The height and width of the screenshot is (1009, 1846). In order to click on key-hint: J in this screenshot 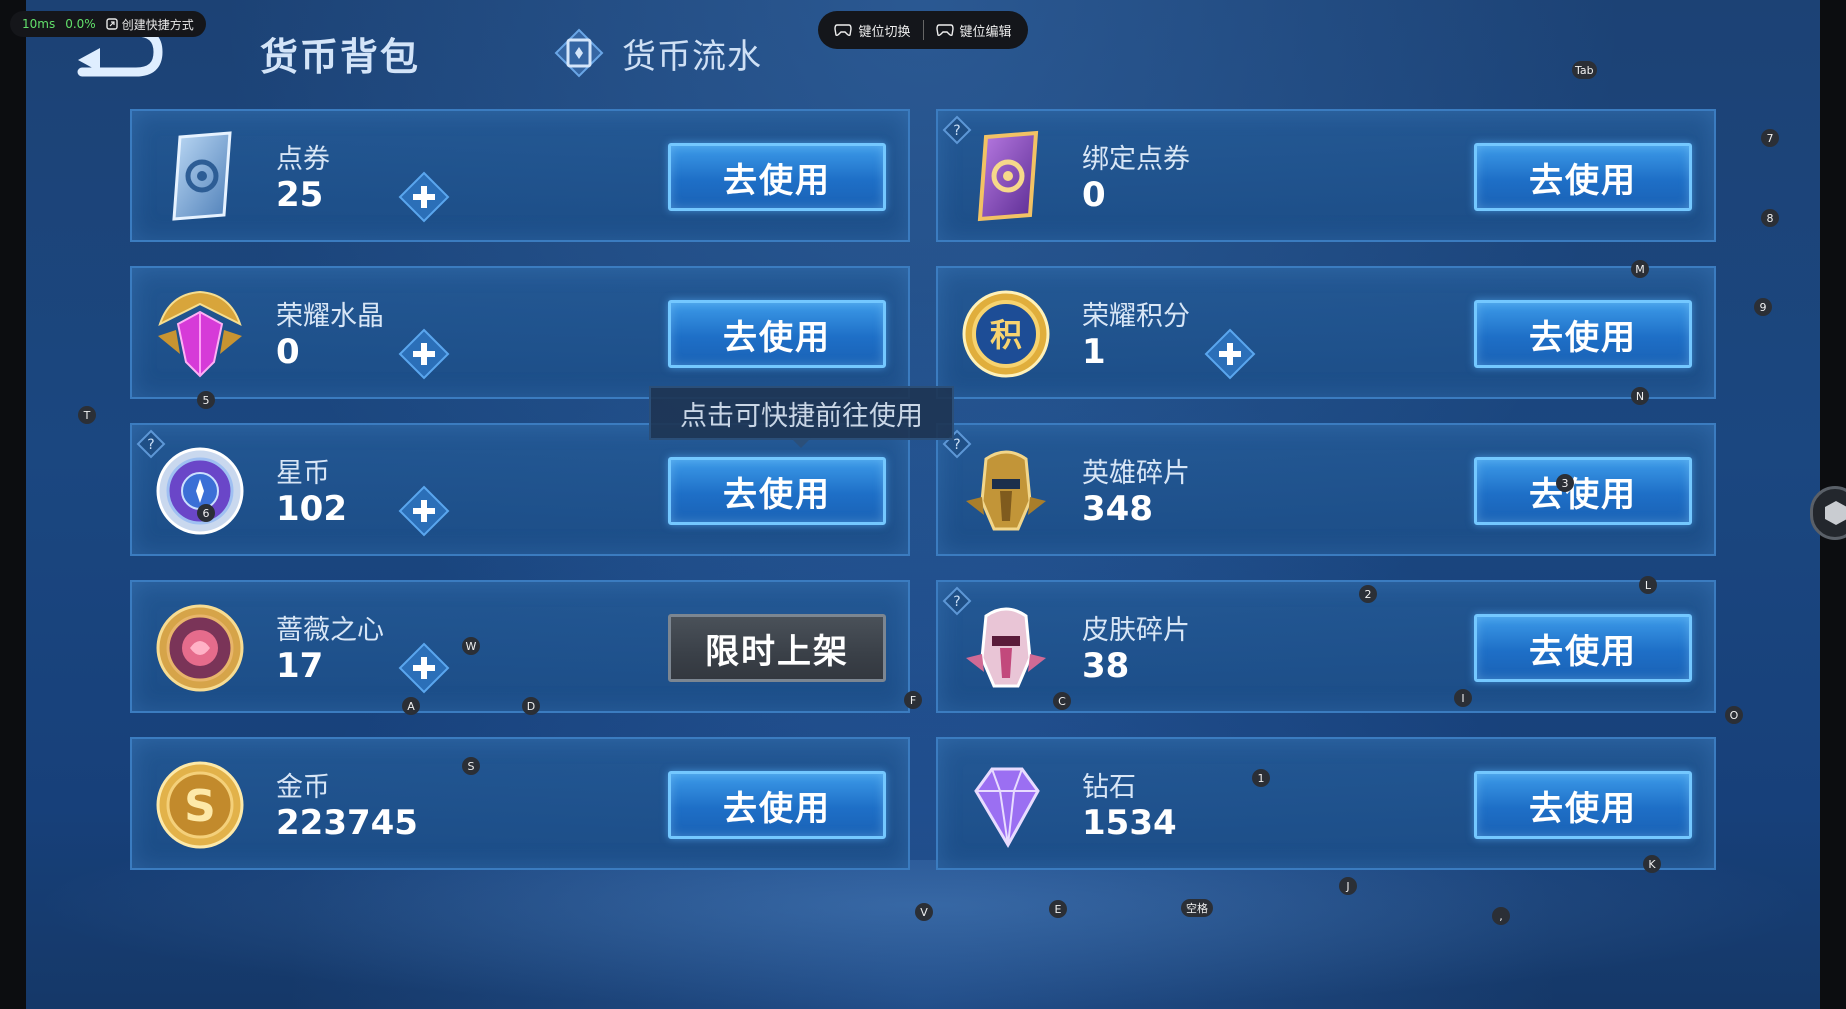, I will do `click(1348, 886)`.